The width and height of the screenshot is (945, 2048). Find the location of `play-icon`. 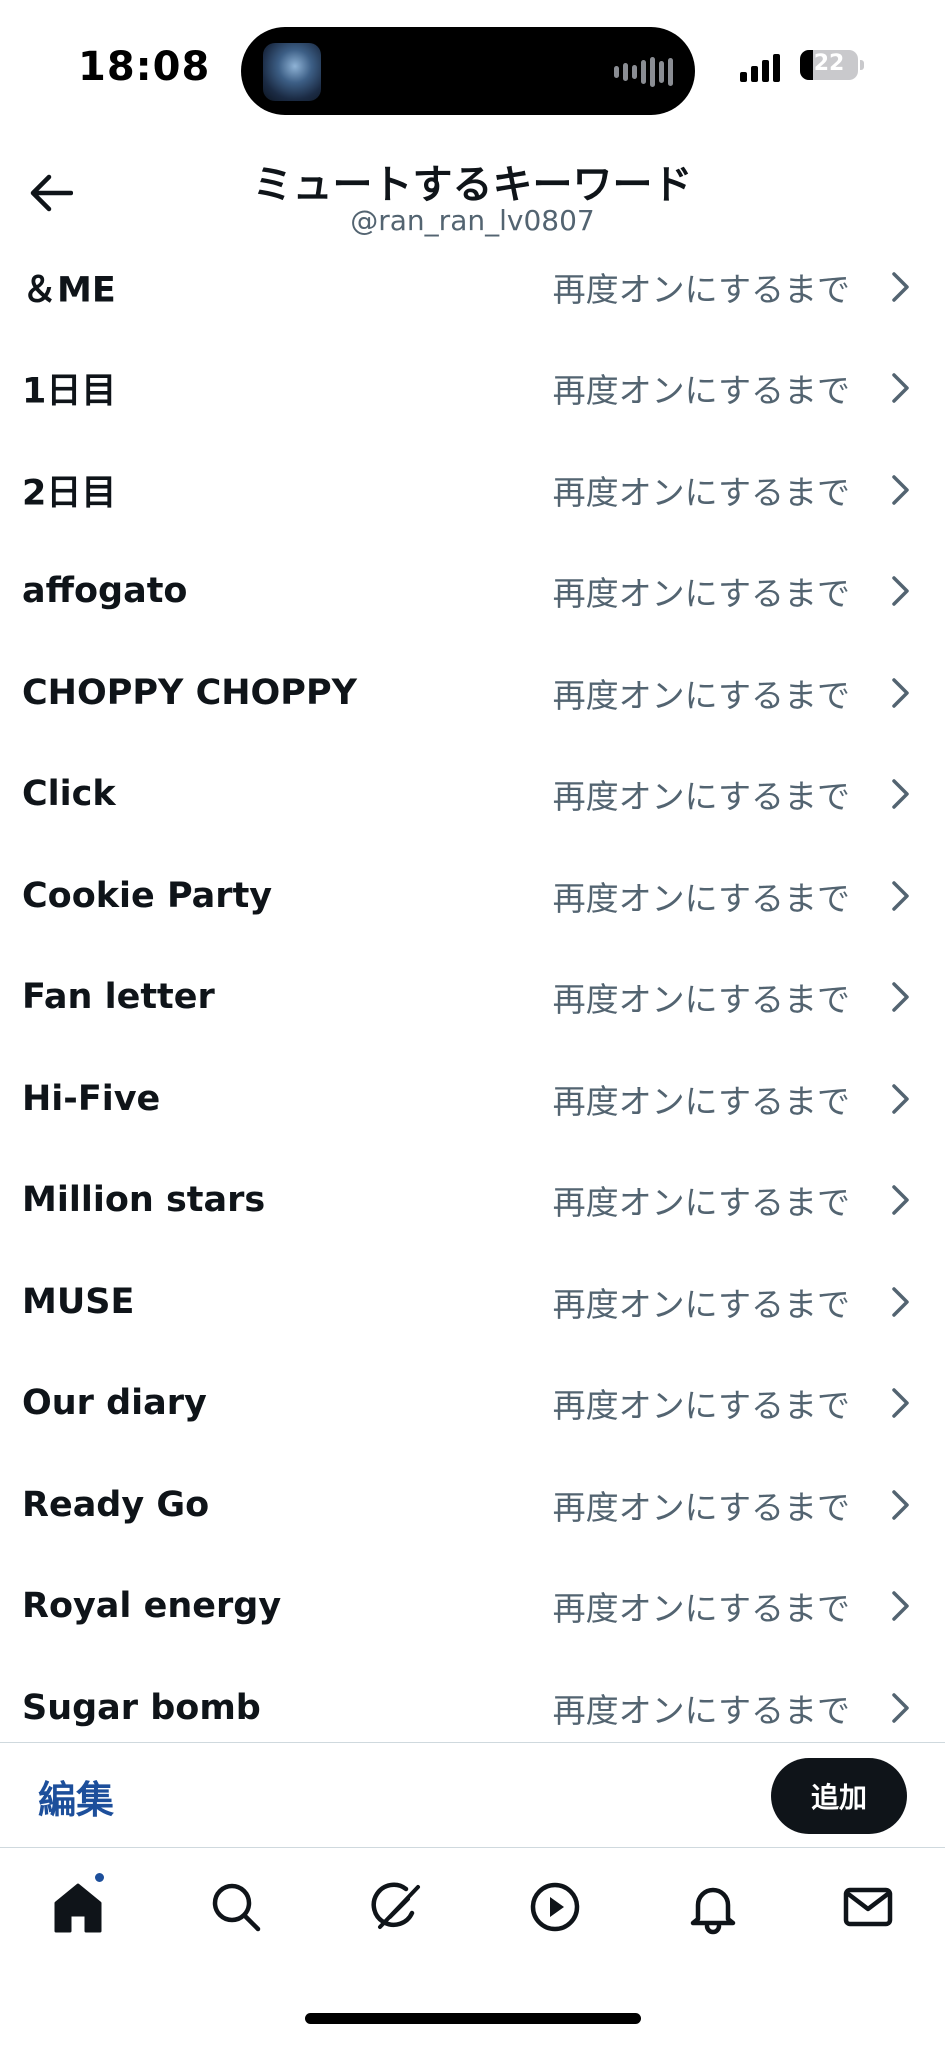

play-icon is located at coordinates (555, 1907).